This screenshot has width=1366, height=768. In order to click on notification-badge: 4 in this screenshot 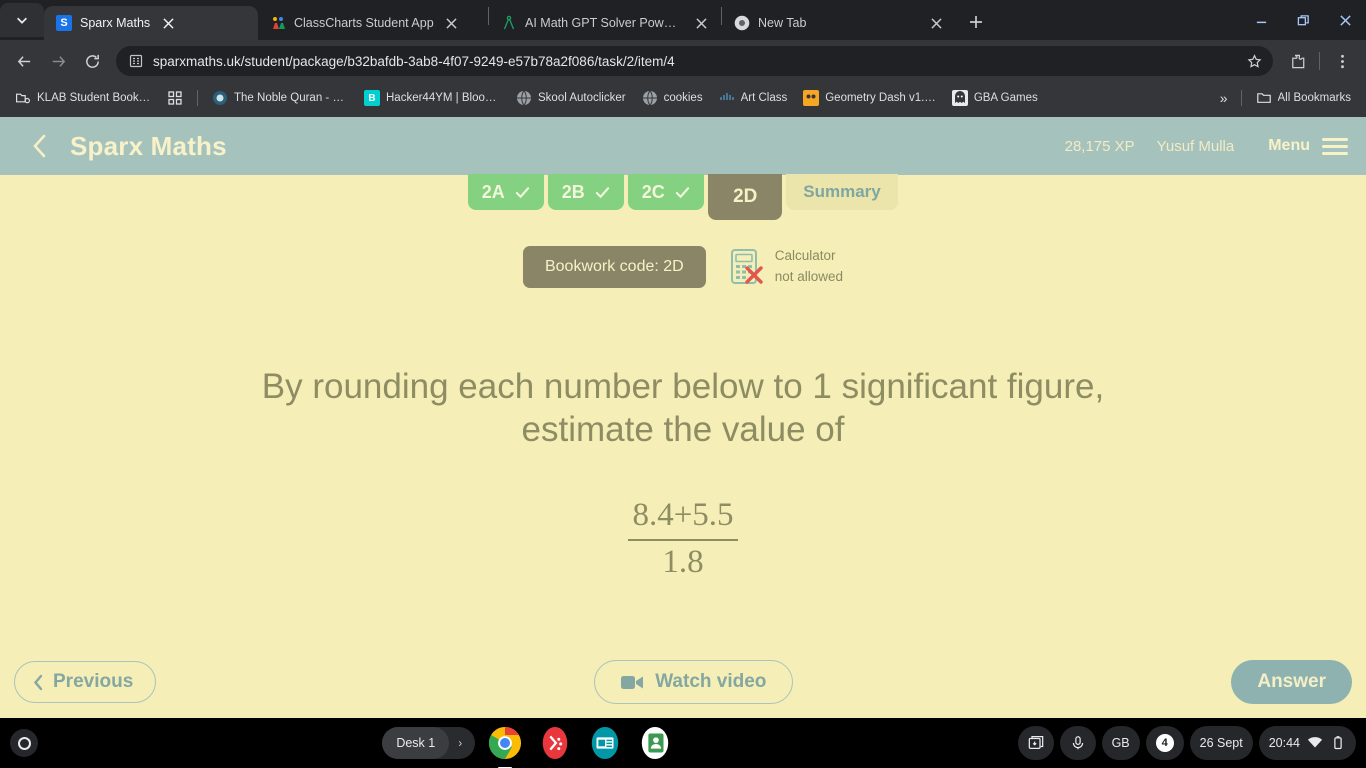, I will do `click(1164, 743)`.